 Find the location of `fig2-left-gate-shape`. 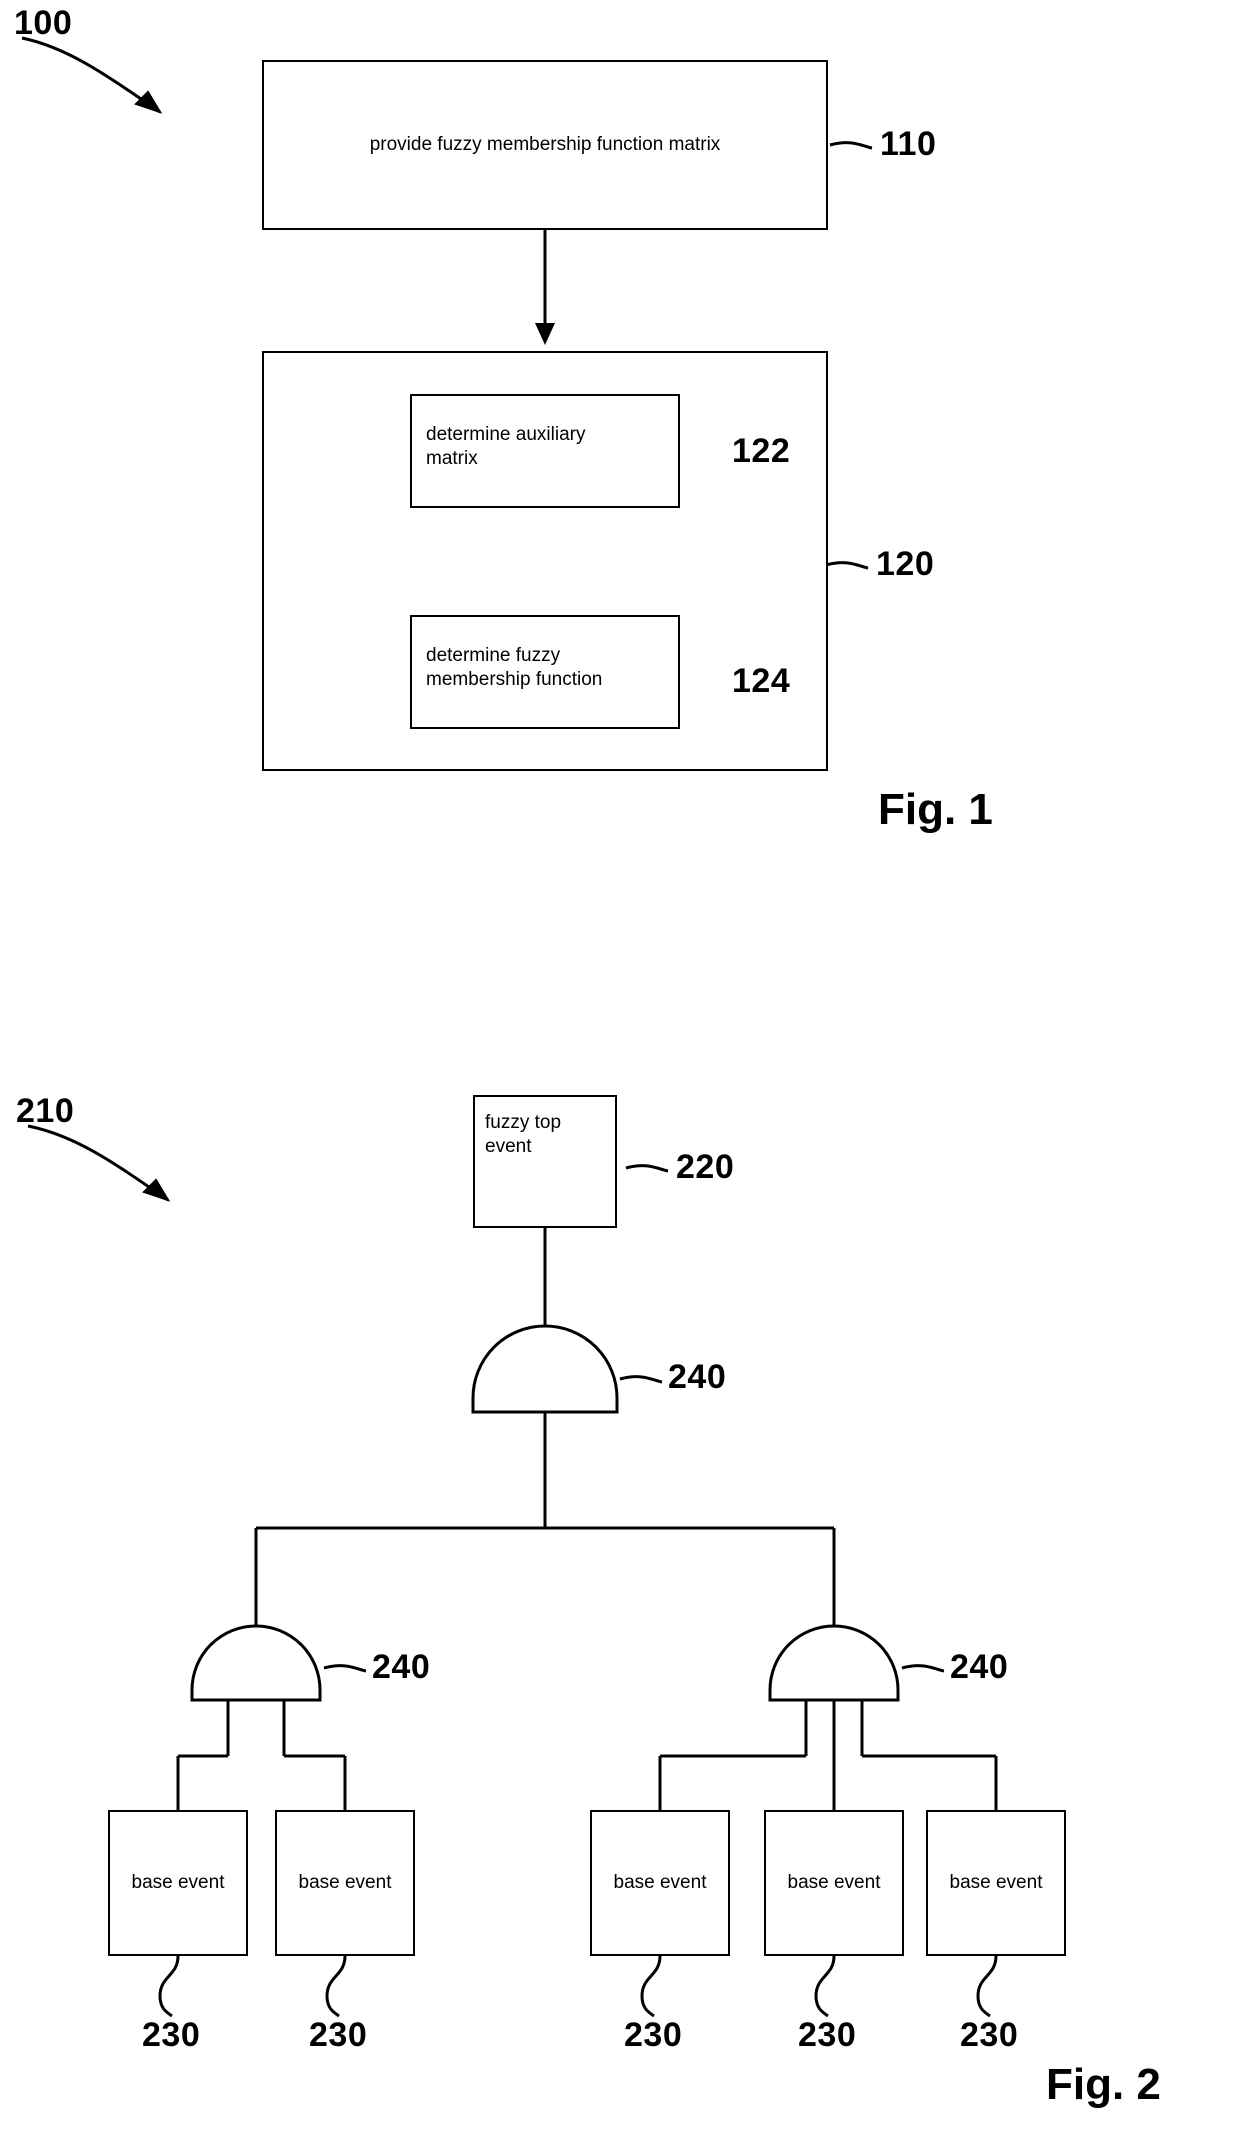

fig2-left-gate-shape is located at coordinates (256, 1663).